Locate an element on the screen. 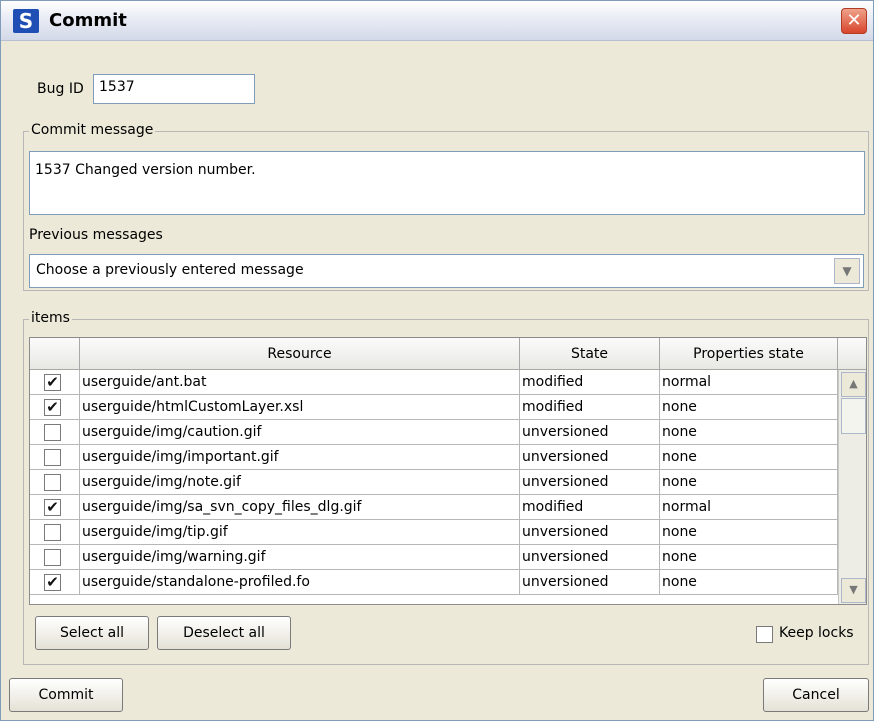  bug-id-label: Bug ID is located at coordinates (60, 89).